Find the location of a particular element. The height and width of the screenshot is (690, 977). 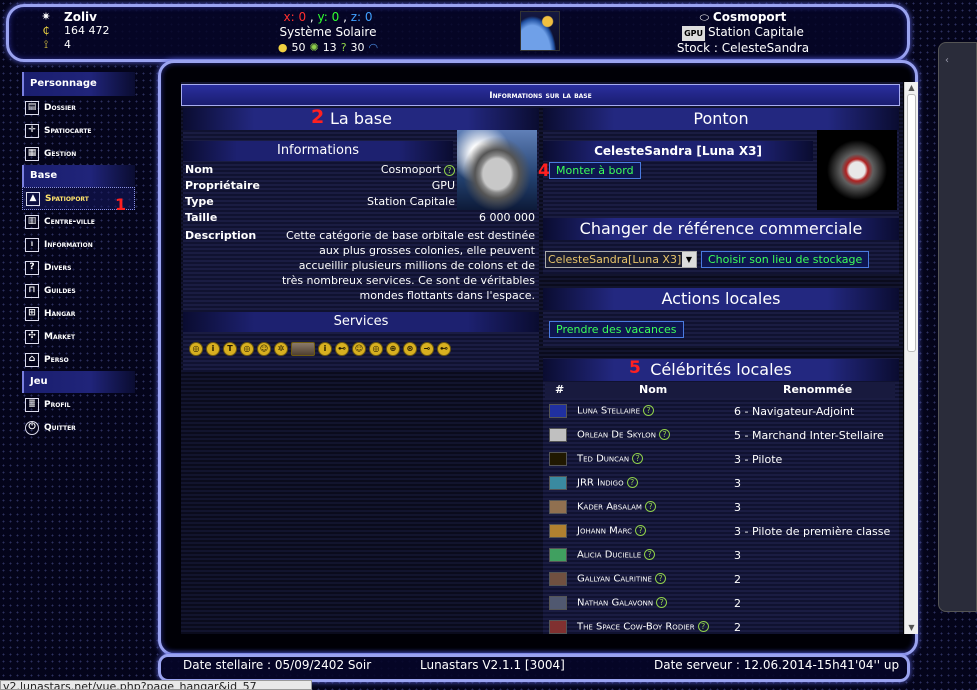

power-icon: ⏻ is located at coordinates (32, 427).